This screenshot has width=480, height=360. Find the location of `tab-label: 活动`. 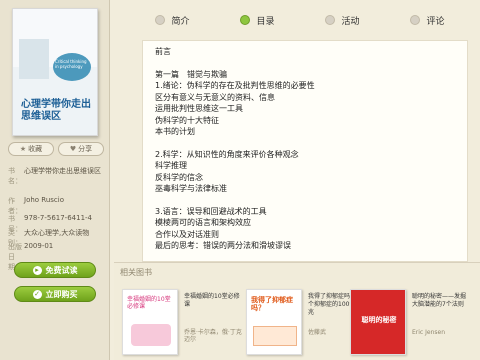

tab-label: 活动 is located at coordinates (350, 21).